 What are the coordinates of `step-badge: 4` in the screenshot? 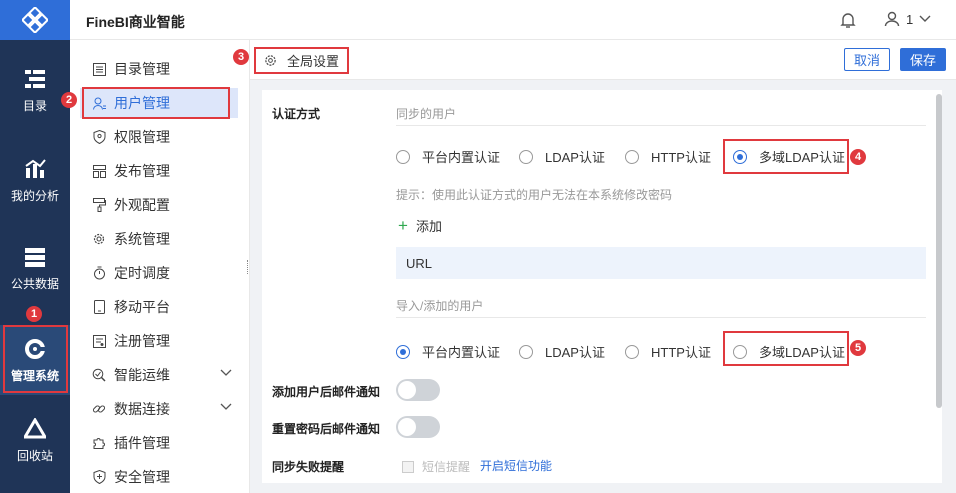 It's located at (858, 157).